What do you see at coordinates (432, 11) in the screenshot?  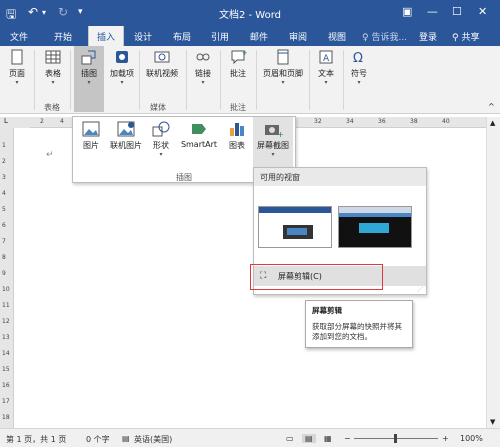 I see `minimize-icon: —` at bounding box center [432, 11].